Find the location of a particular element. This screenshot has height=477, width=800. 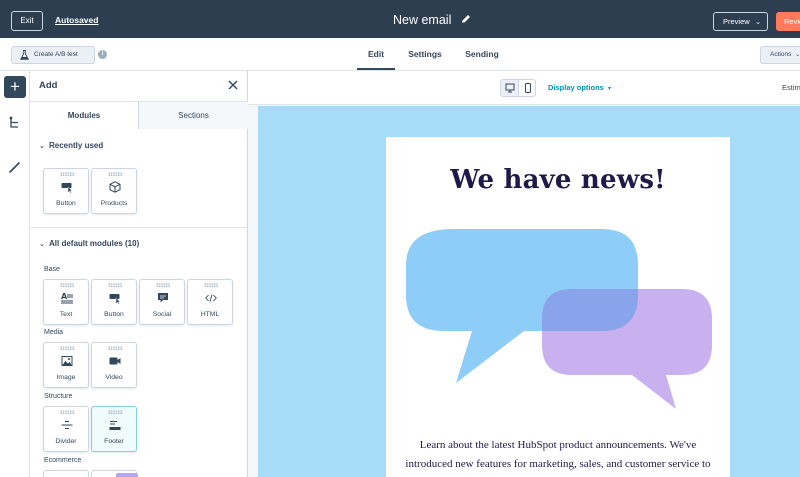

desktop-icon is located at coordinates (510, 88).